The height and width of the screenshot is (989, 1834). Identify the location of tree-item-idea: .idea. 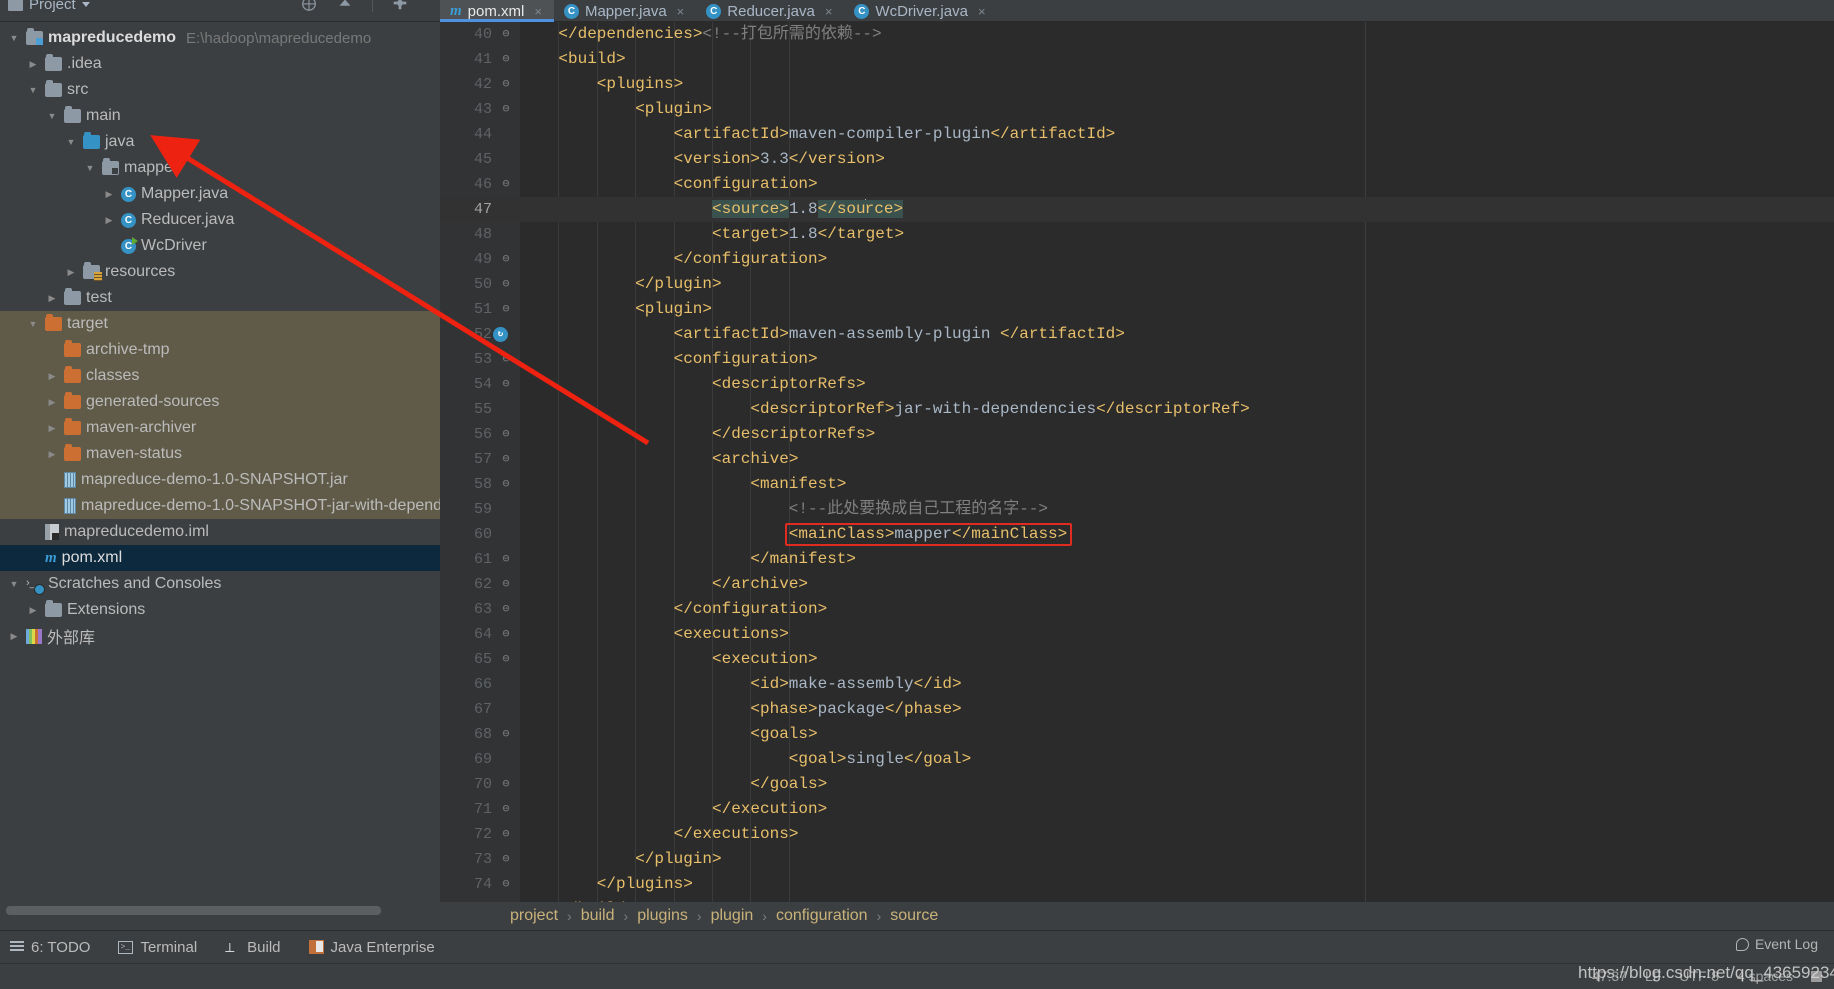
(220, 64).